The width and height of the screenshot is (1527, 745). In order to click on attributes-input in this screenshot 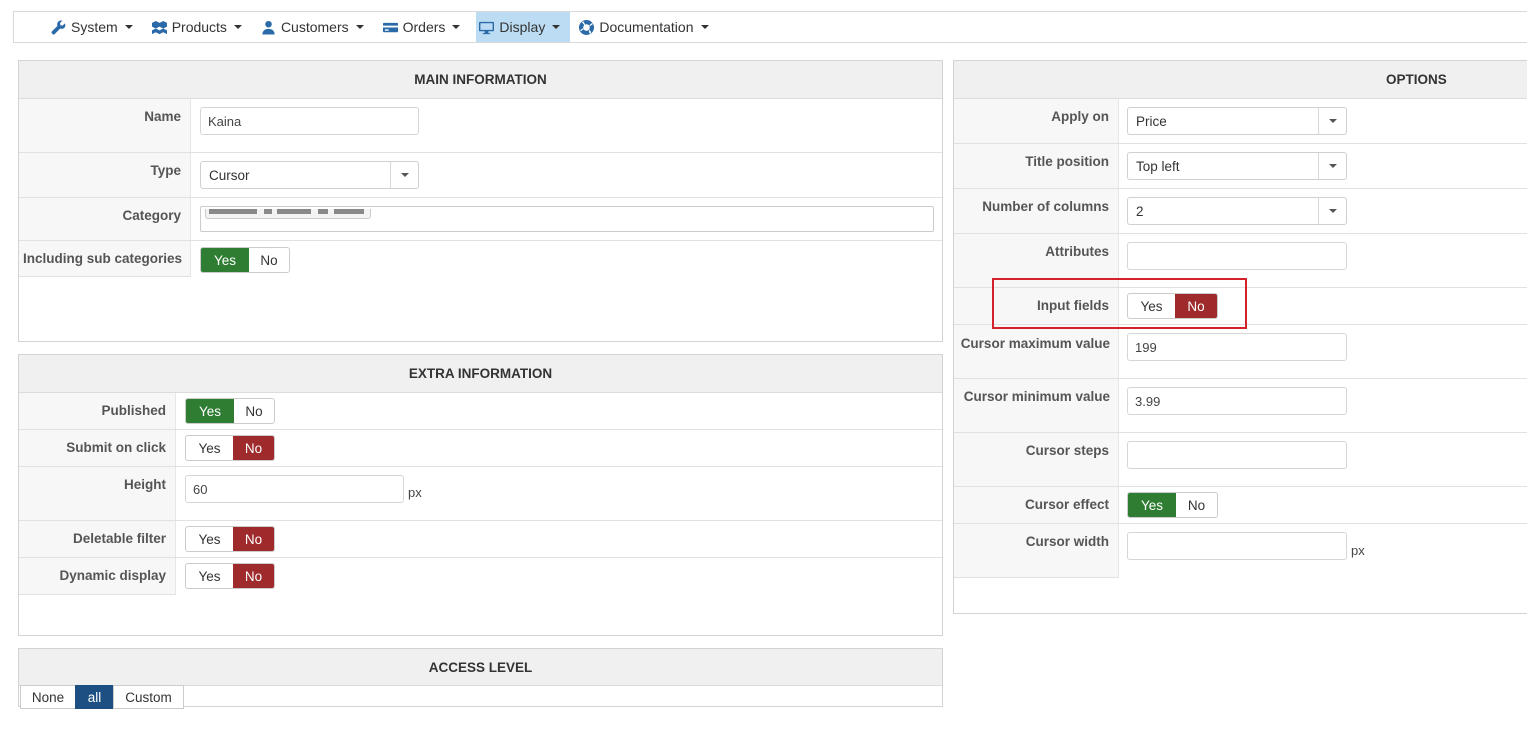, I will do `click(1237, 256)`.